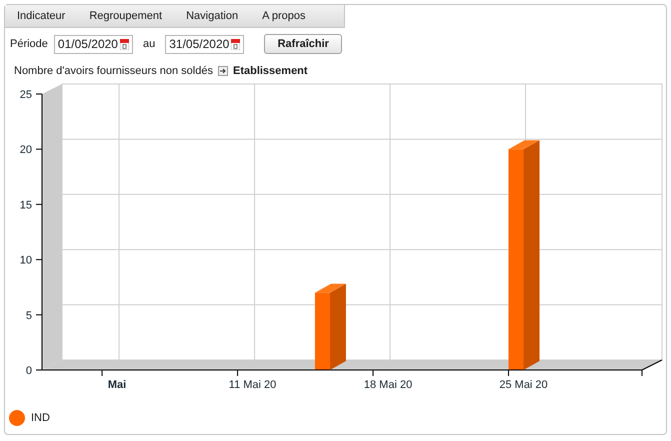  What do you see at coordinates (29, 315) in the screenshot?
I see `y-tick-label: 5` at bounding box center [29, 315].